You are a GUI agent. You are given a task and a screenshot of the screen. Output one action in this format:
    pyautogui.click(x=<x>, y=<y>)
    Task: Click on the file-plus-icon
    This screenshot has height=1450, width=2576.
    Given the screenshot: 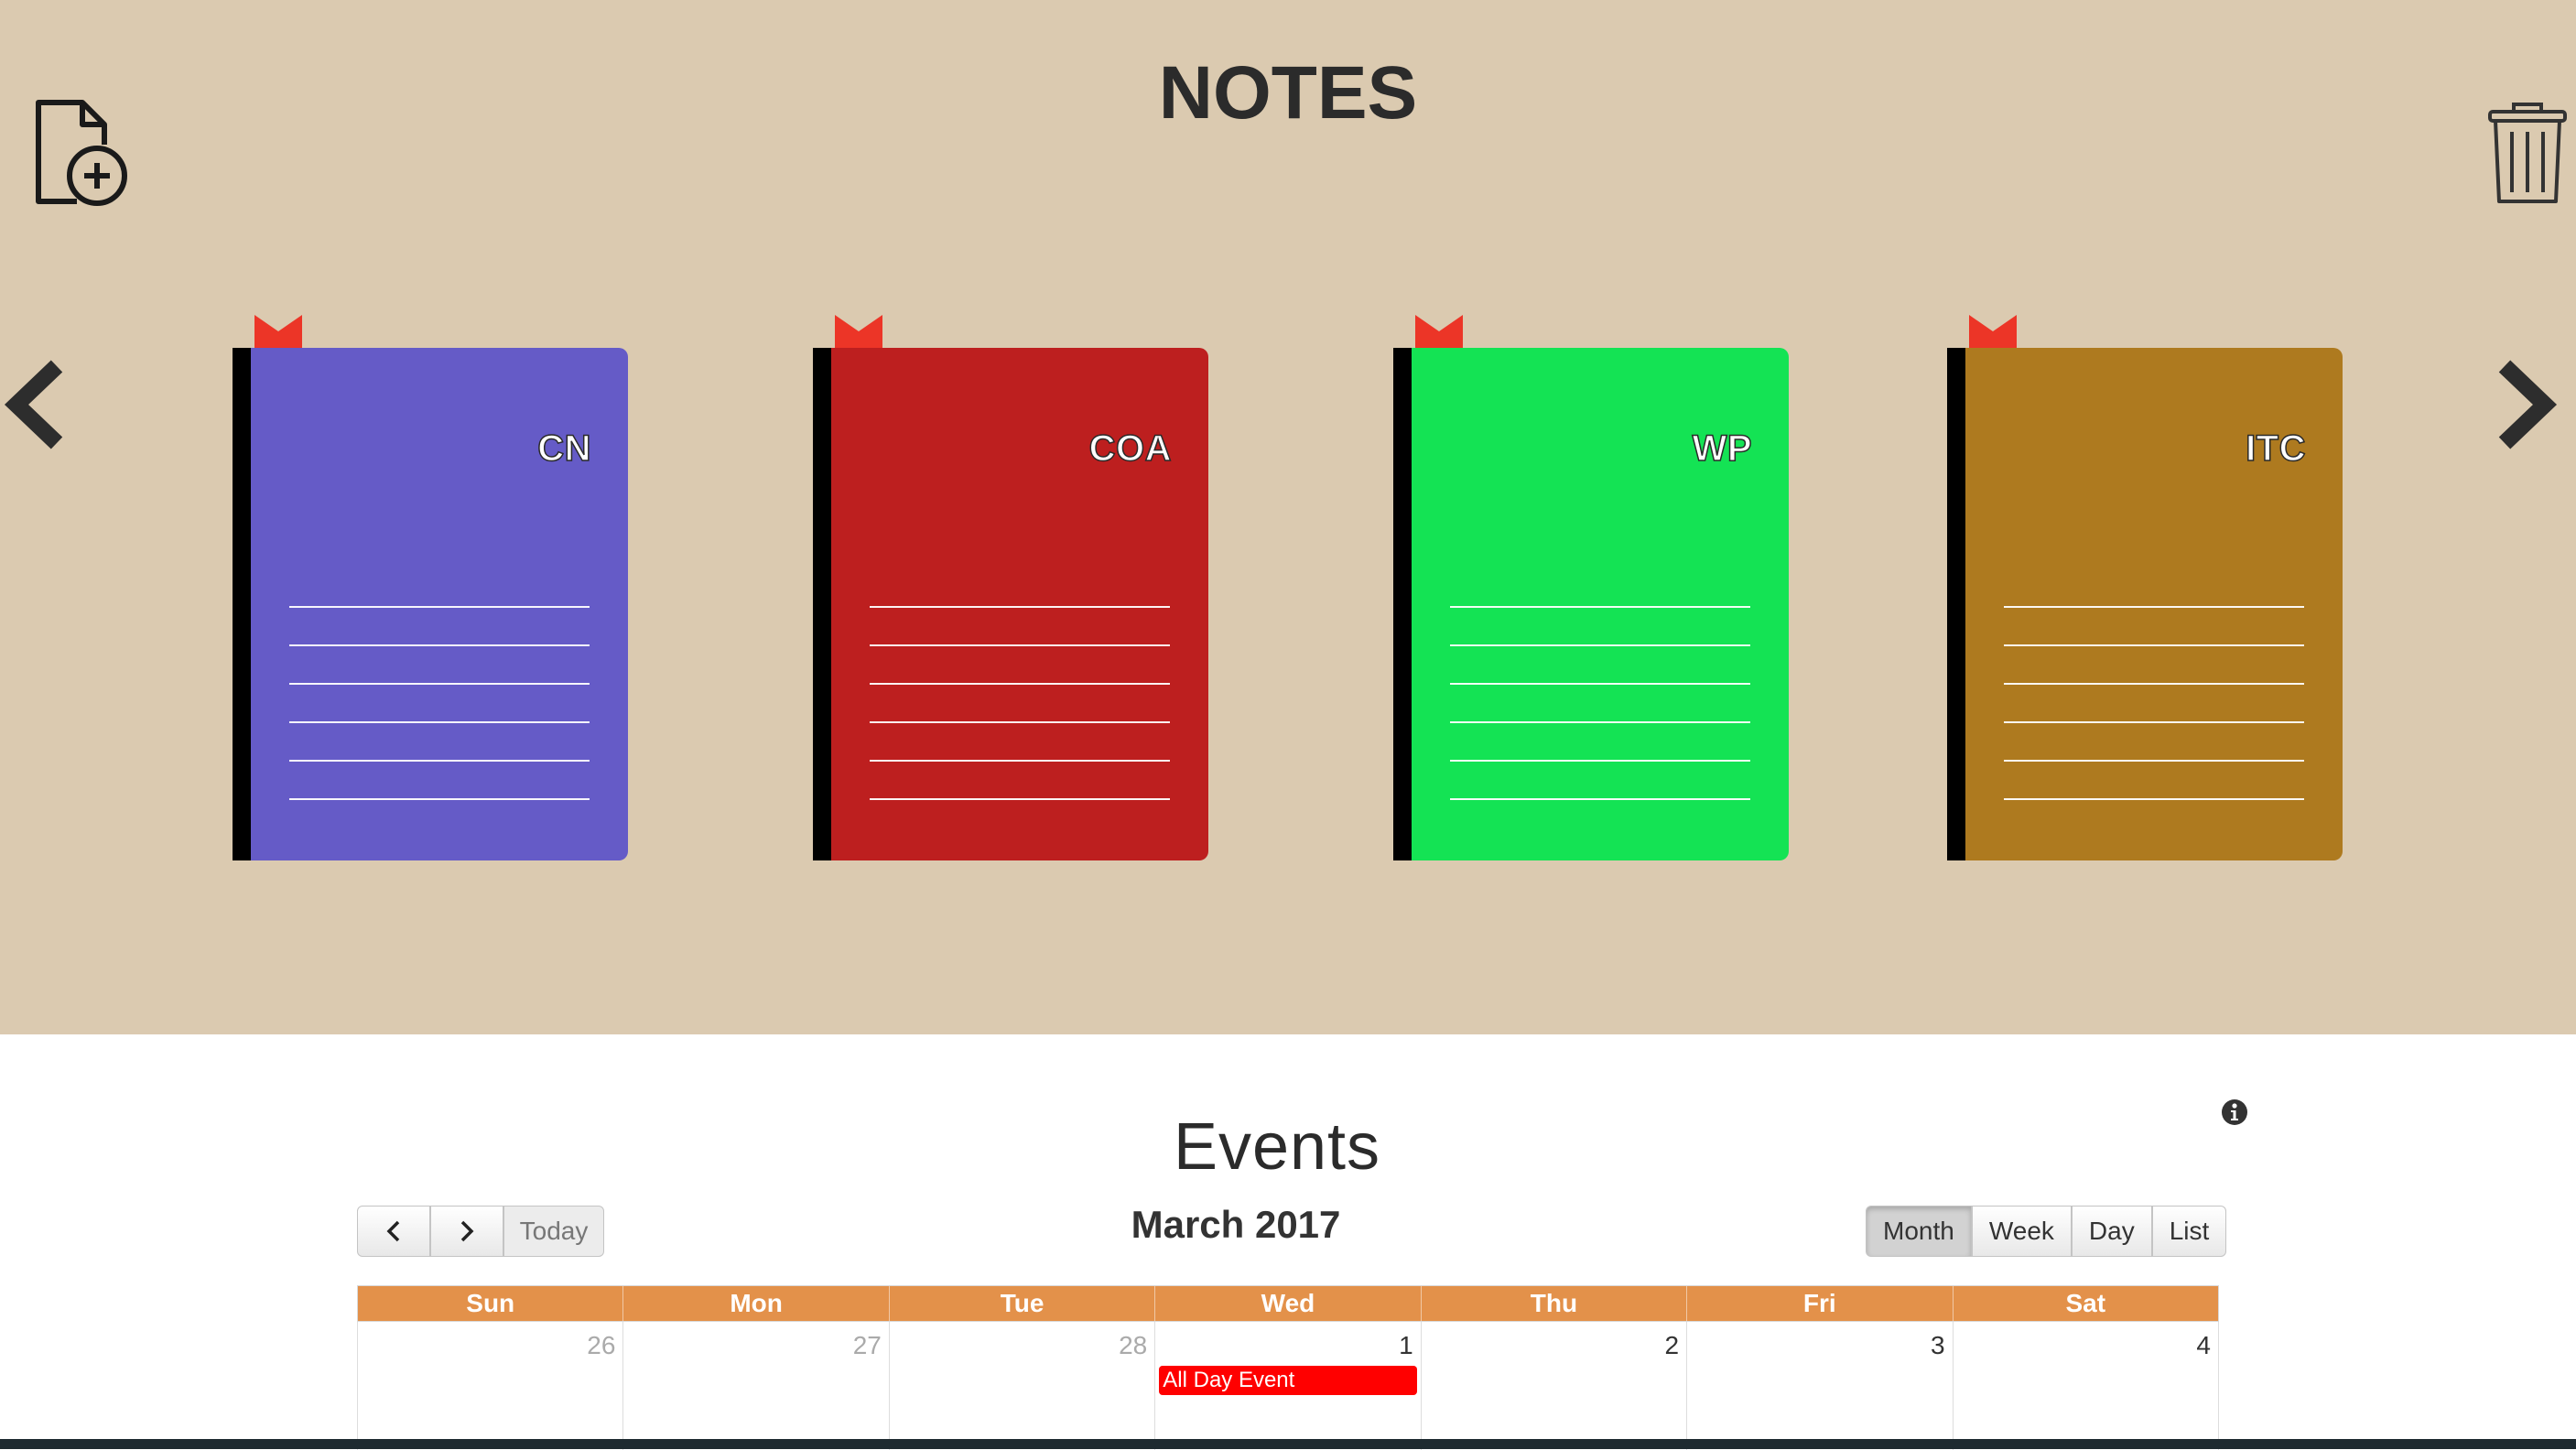 What is the action you would take?
    pyautogui.click(x=81, y=153)
    